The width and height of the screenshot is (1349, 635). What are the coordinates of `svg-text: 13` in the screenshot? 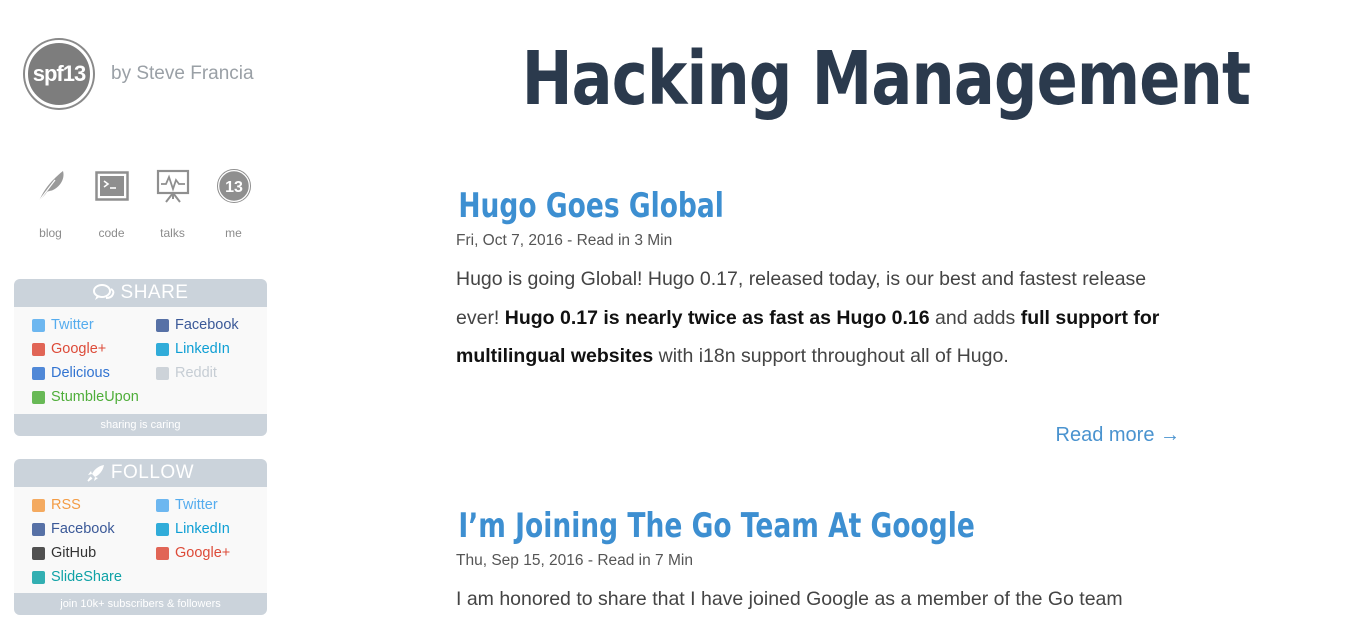 It's located at (234, 187).